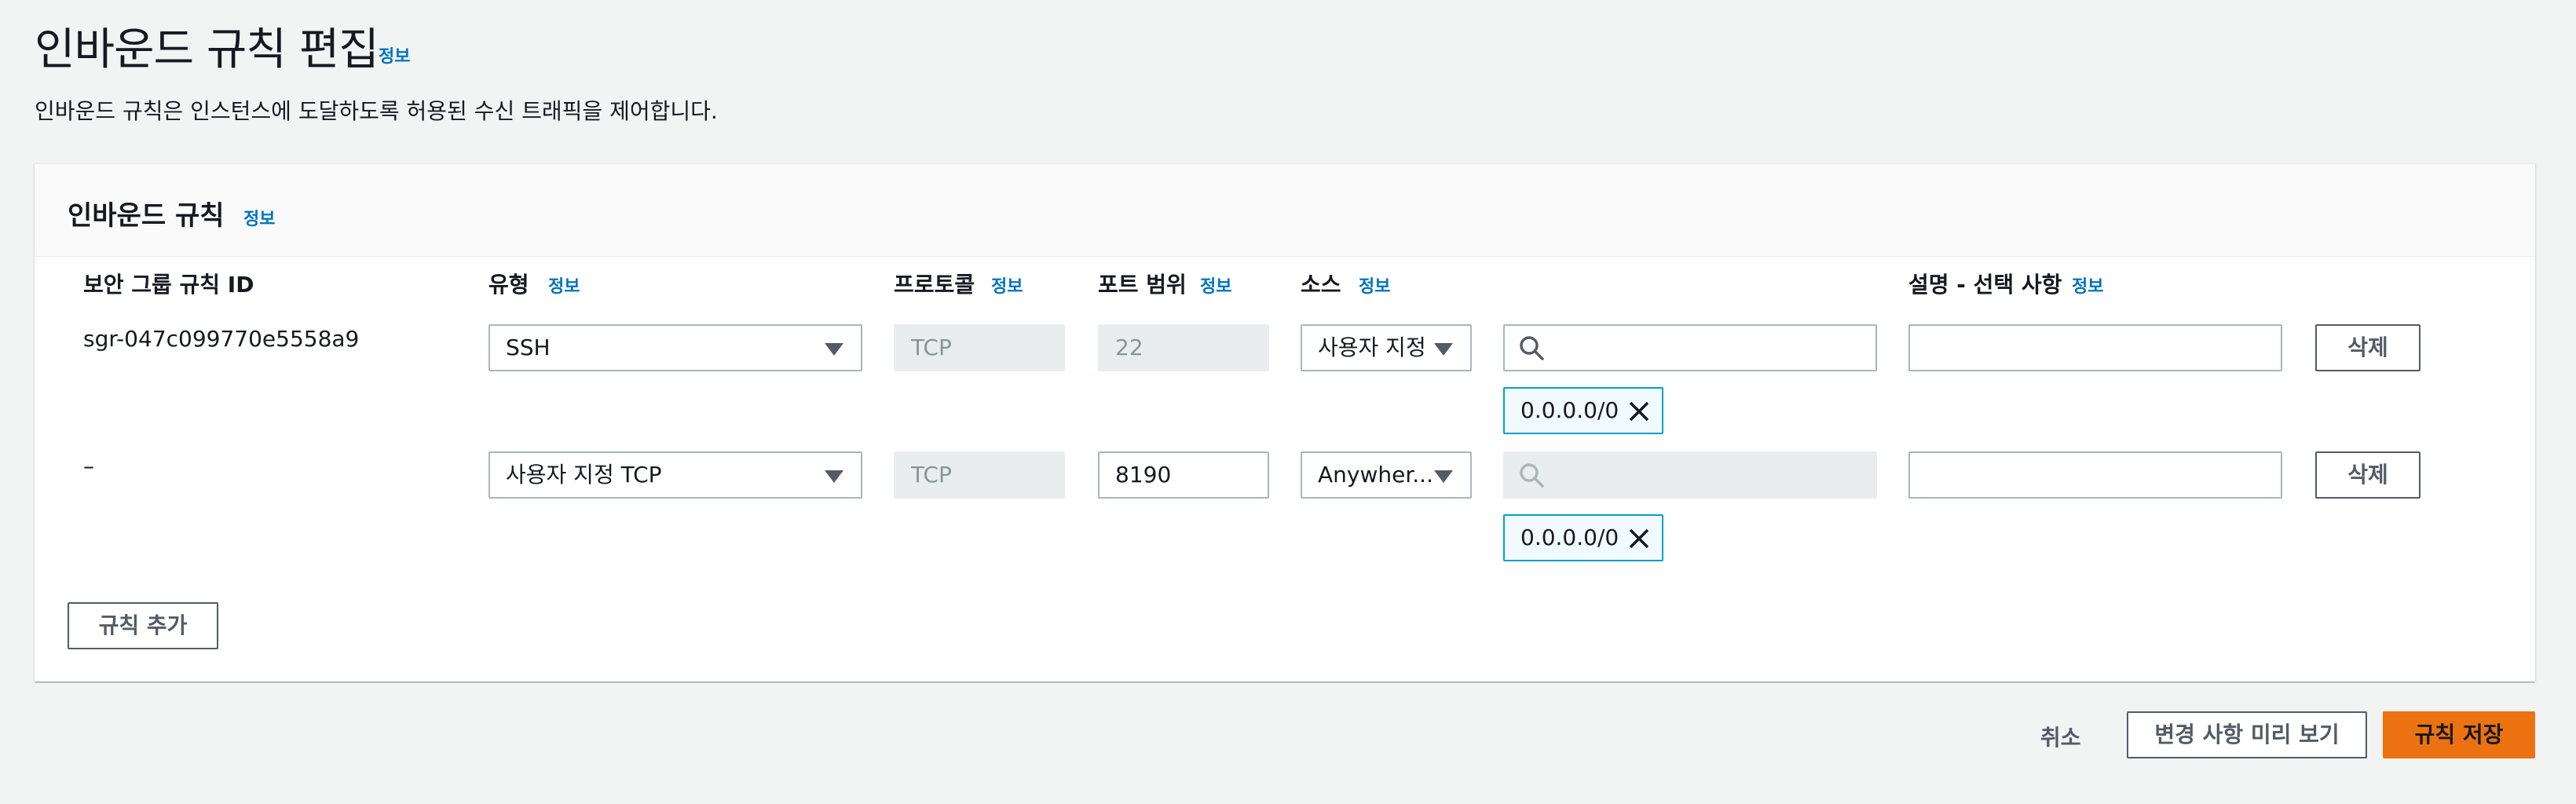 This screenshot has width=2576, height=804. What do you see at coordinates (207, 49) in the screenshot?
I see `page-title: 인바운드 규칙 편집` at bounding box center [207, 49].